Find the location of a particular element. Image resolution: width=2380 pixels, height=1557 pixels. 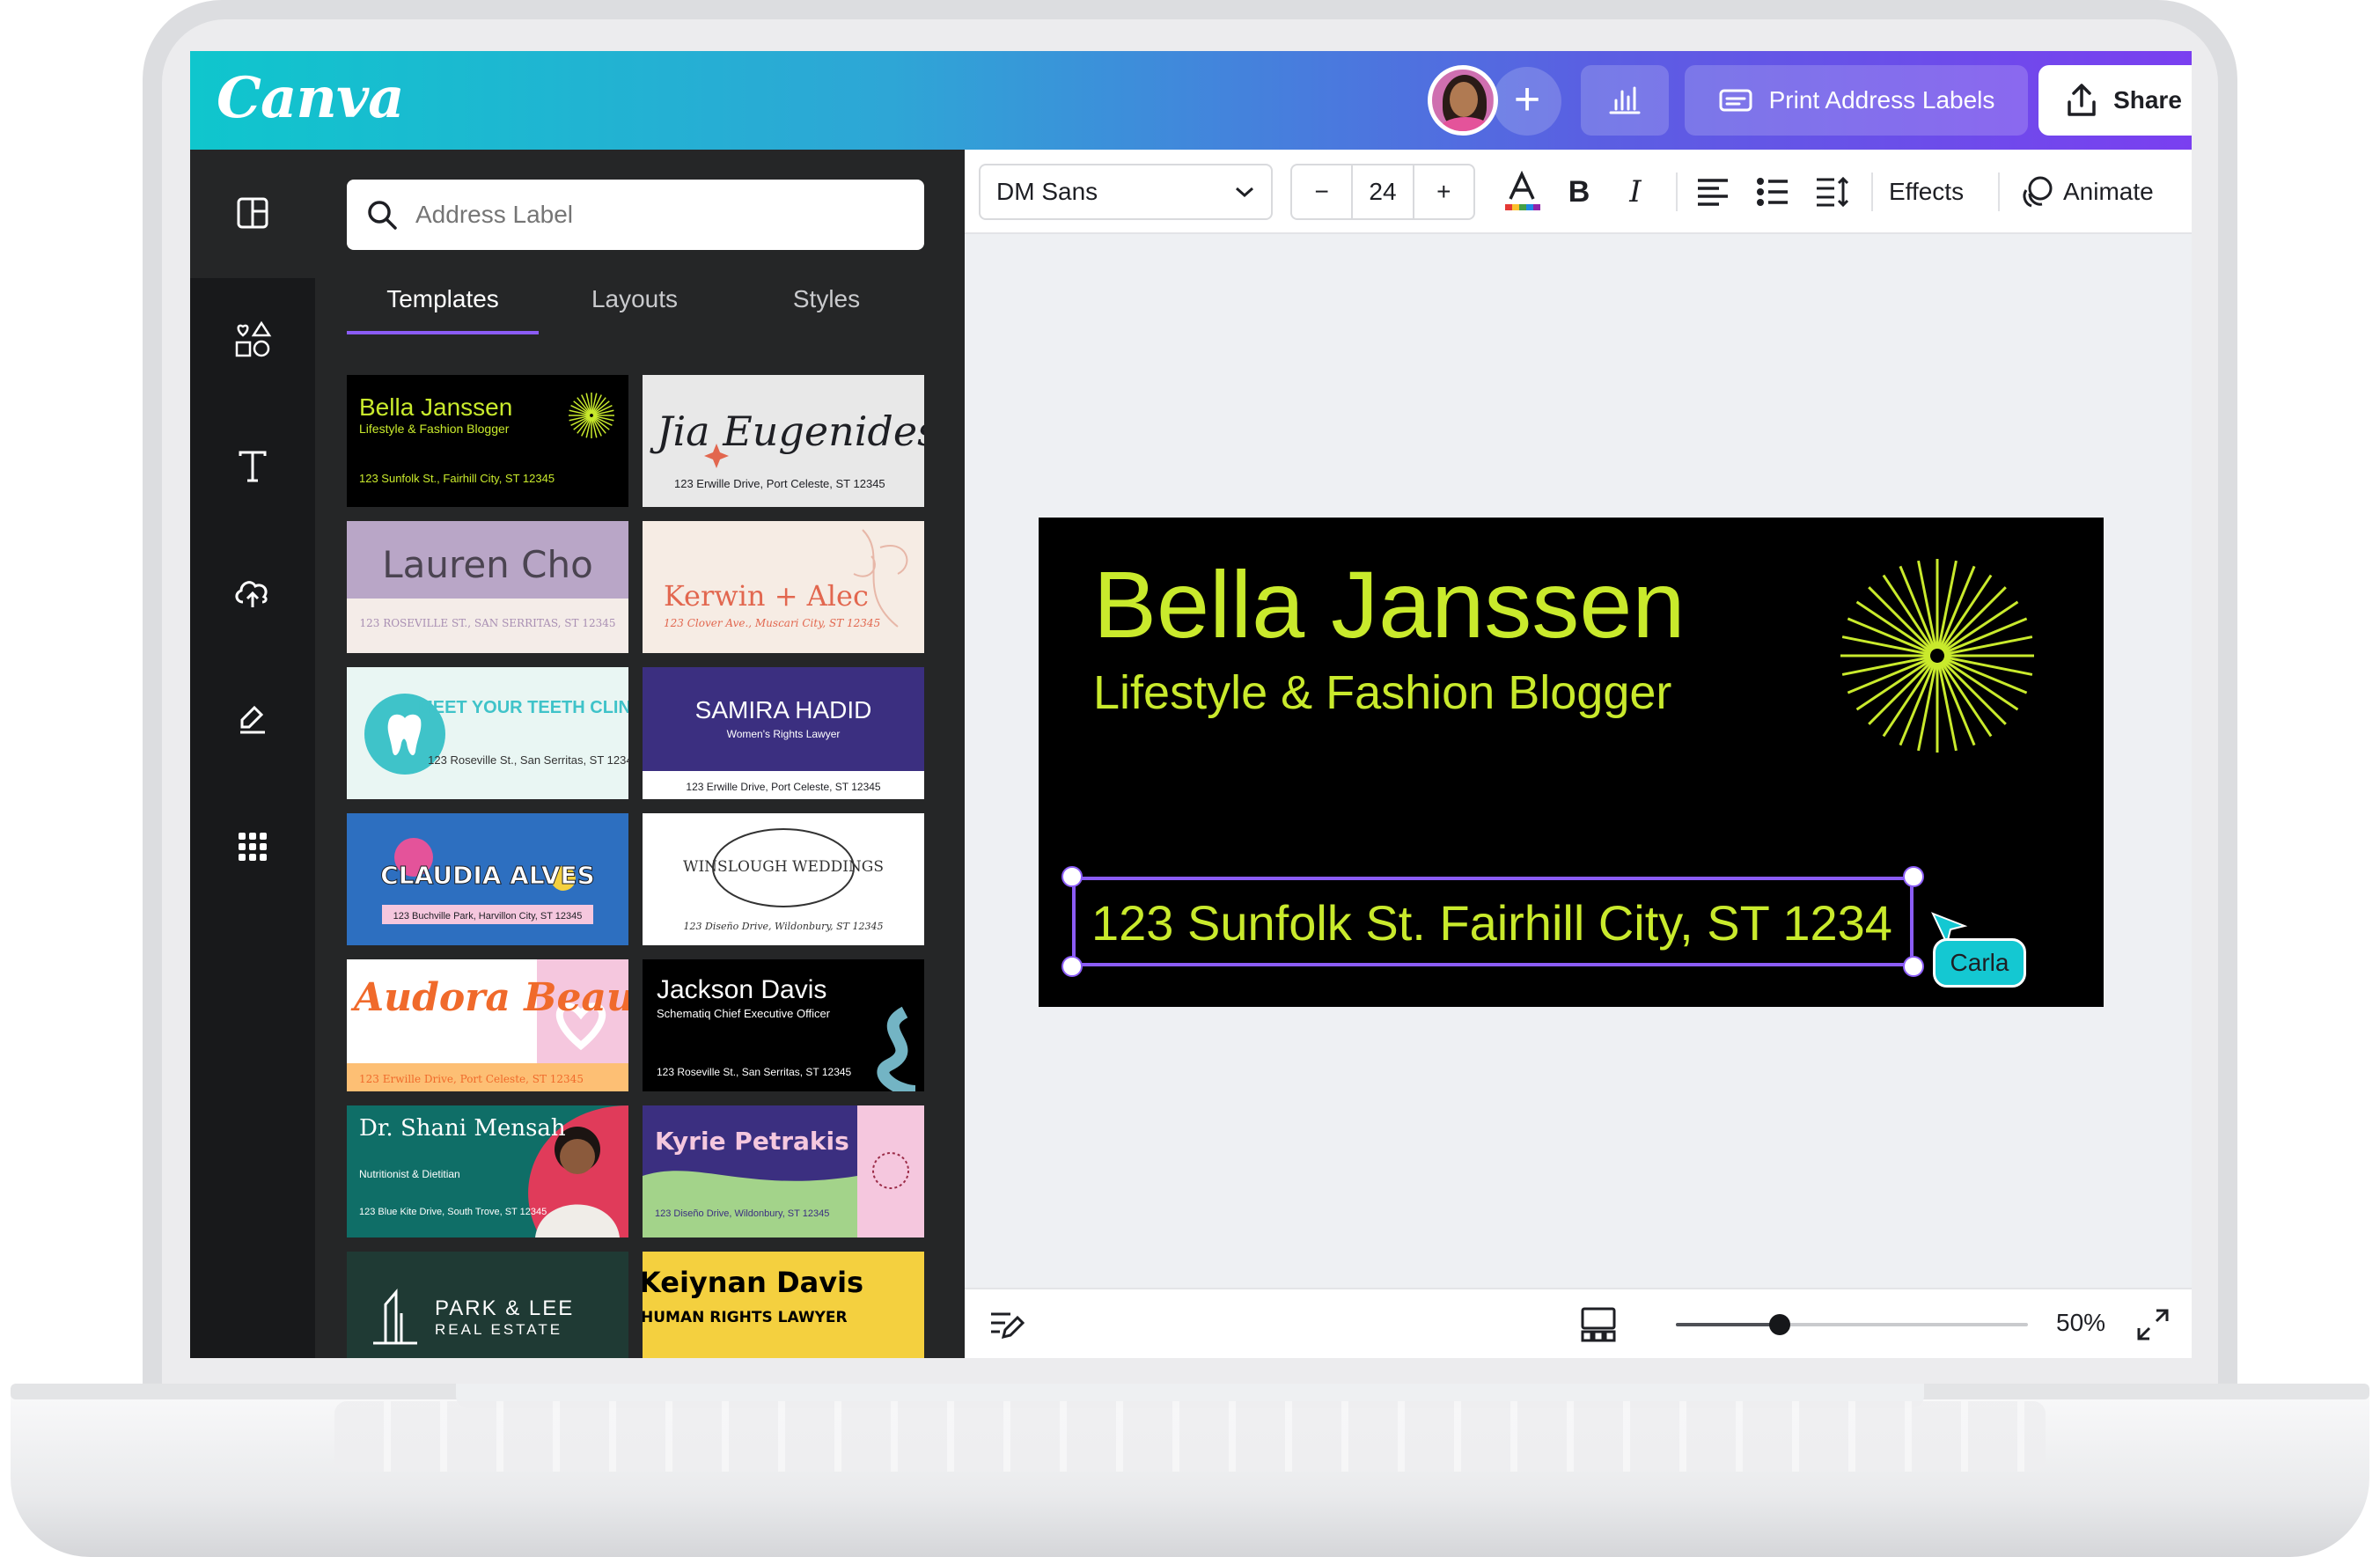

template-title: Jackson Davis is located at coordinates (741, 989).